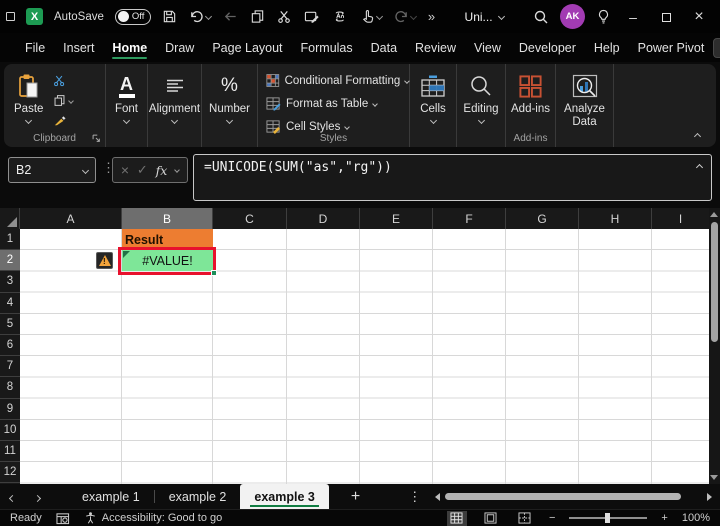 This screenshot has height=526, width=720. Describe the element at coordinates (247, 47) in the screenshot. I see `tab-page-layout: Page Layout` at that location.